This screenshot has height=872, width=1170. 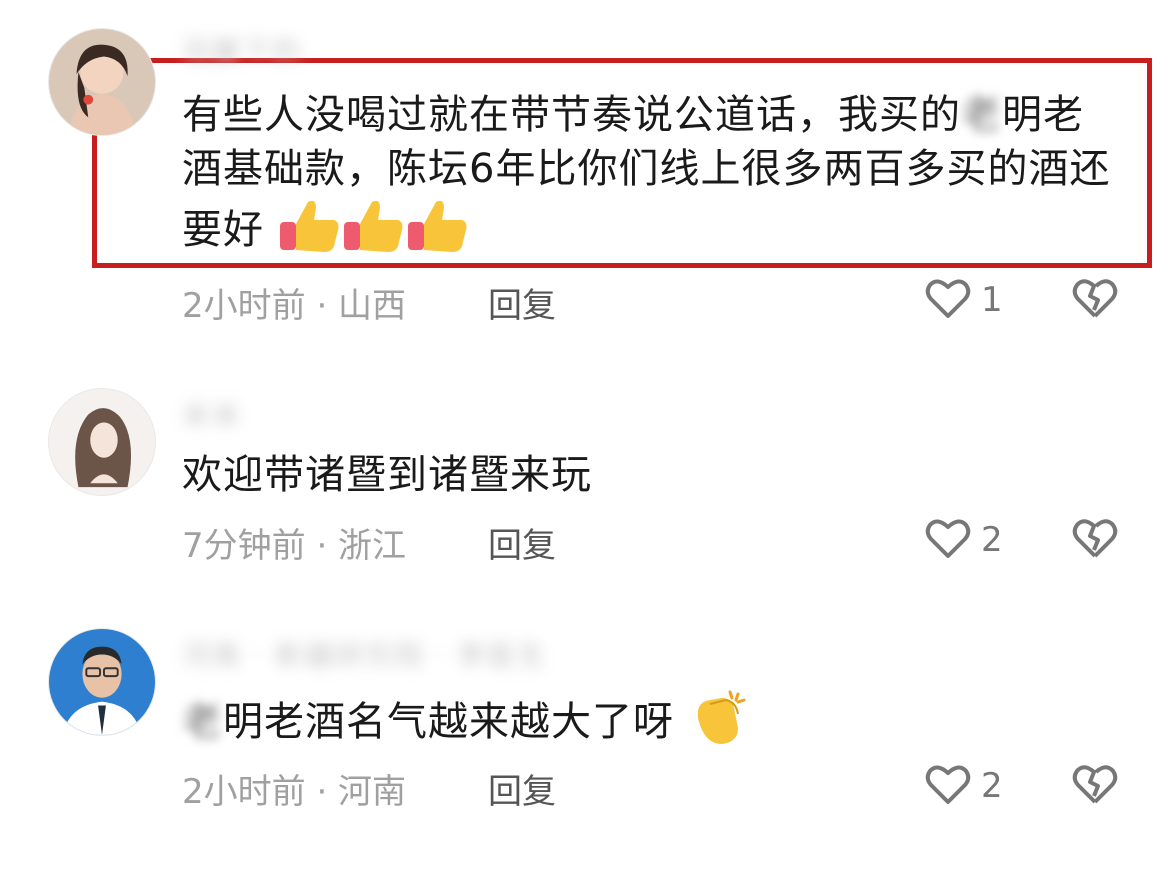 I want to click on clapping-hands-icon, so click(x=719, y=724).